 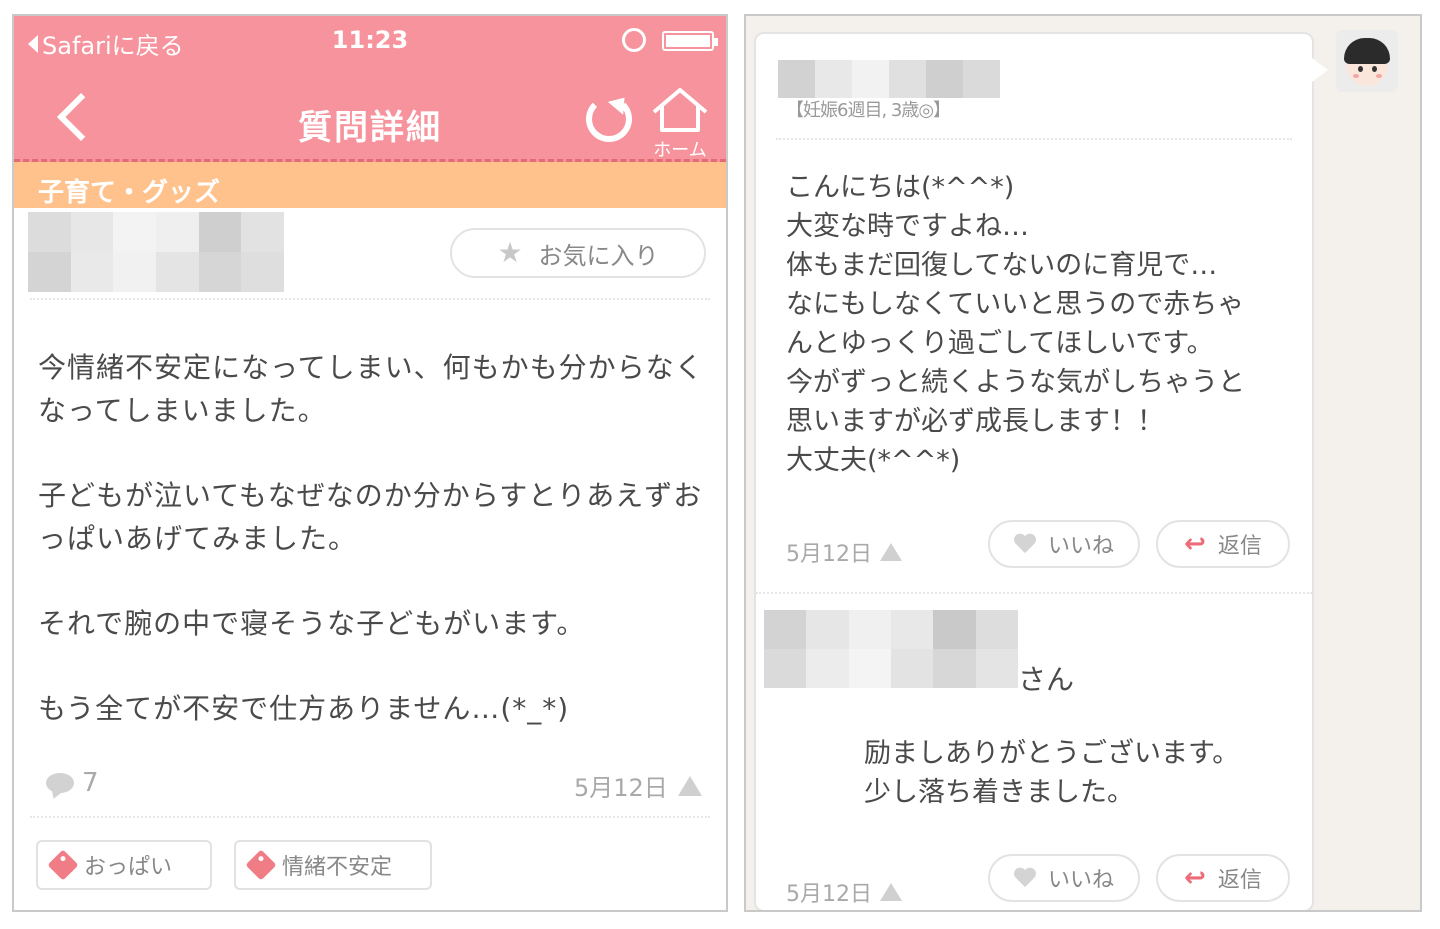 What do you see at coordinates (1015, 304) in the screenshot?
I see `answer-line: なにもしなくていいと思うので赤ちゃ` at bounding box center [1015, 304].